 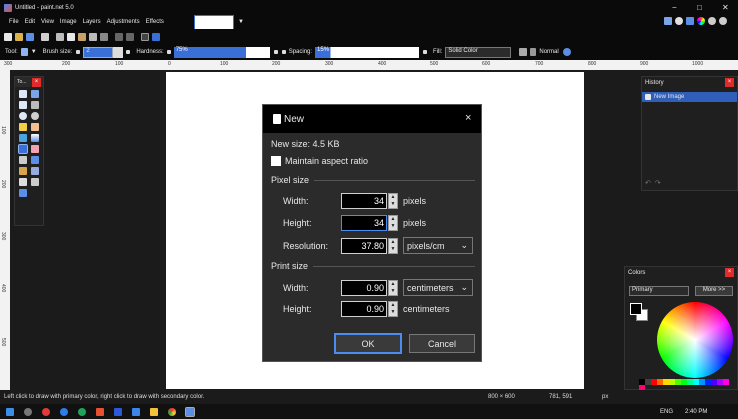 I want to click on zoom-tool-icon, so click(x=35, y=116).